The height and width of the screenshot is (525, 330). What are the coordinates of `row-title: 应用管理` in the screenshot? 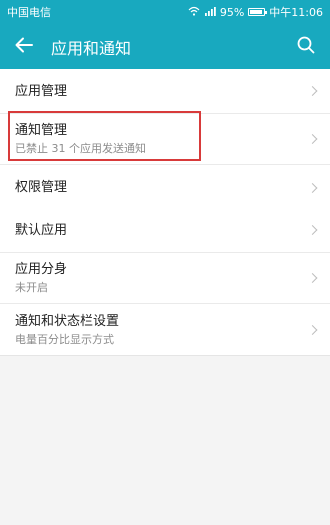 It's located at (41, 91).